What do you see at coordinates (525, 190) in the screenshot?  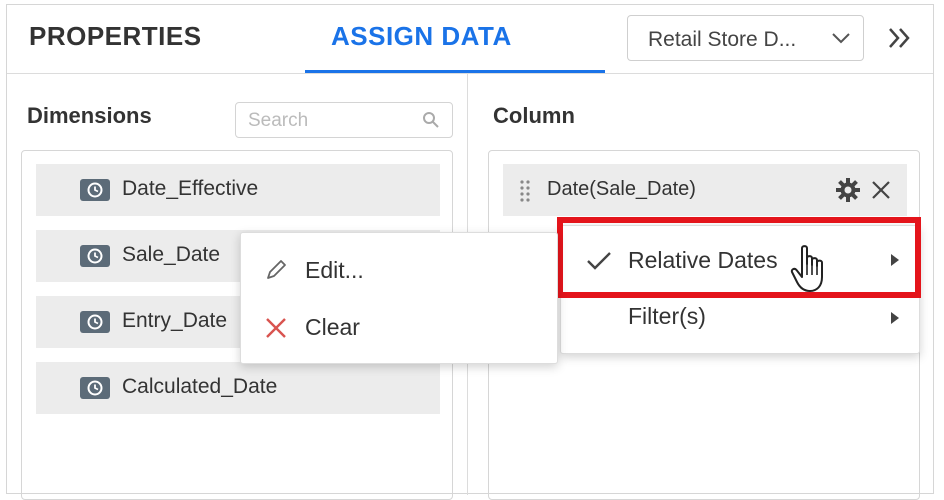 I see `drag-handle-icon` at bounding box center [525, 190].